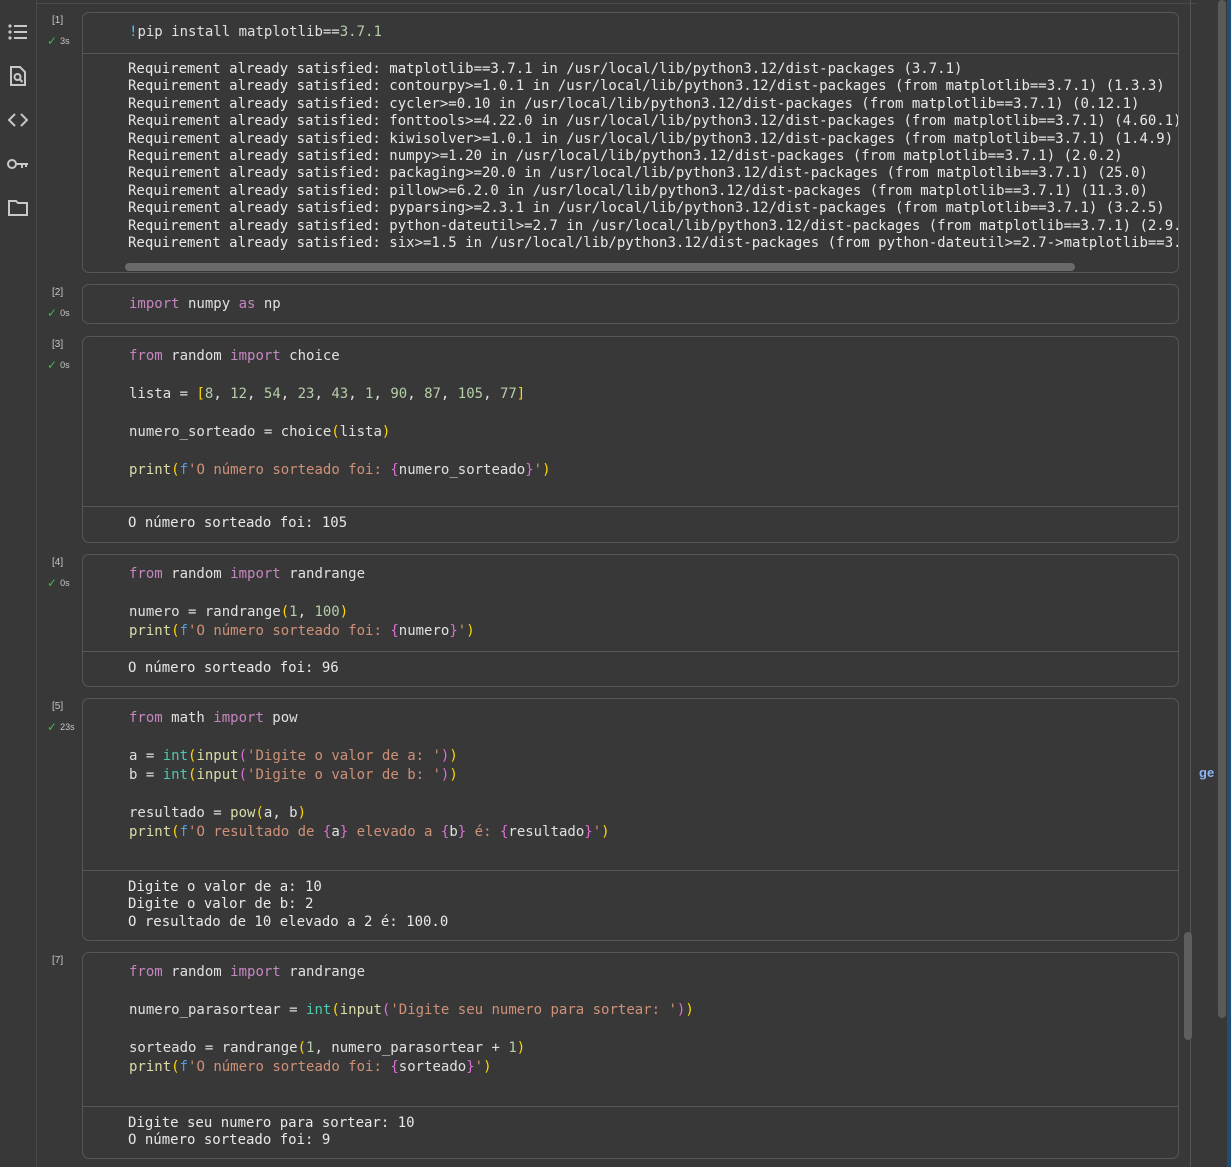  I want to click on execution-count: [4], so click(57, 562).